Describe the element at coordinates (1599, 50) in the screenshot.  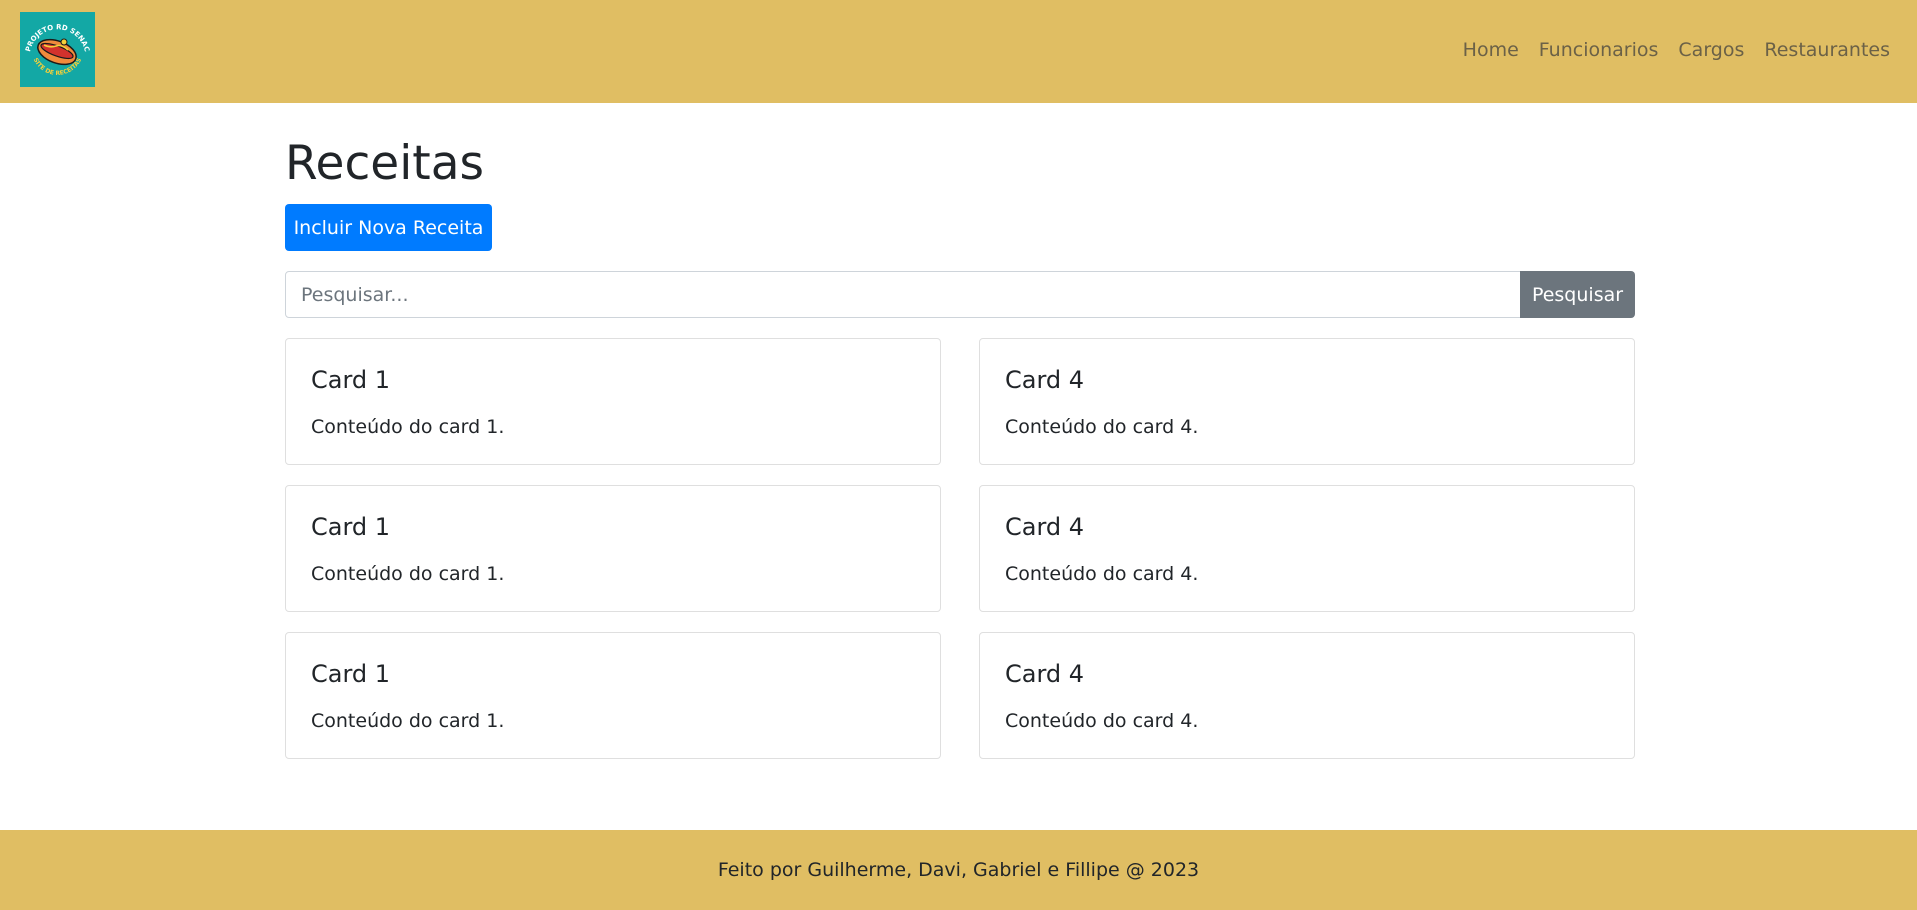
I see `nav-link-funcionarios: Funcionarios` at that location.